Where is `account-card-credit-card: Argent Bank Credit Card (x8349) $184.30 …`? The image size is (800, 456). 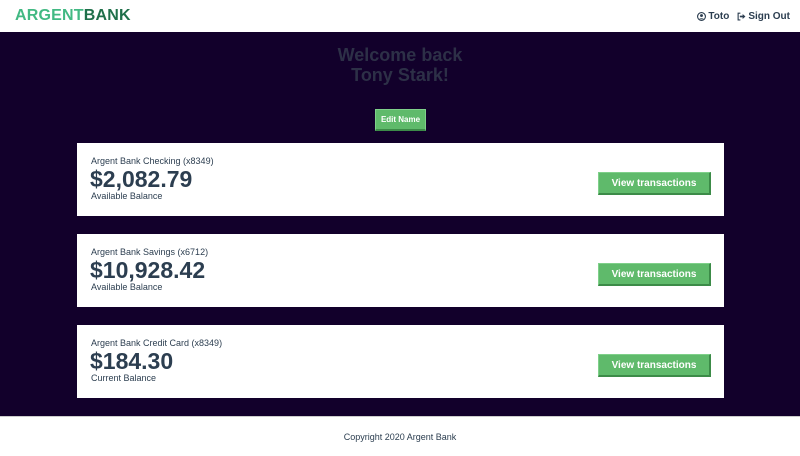 account-card-credit-card: Argent Bank Credit Card (x8349) $184.30 … is located at coordinates (400, 361).